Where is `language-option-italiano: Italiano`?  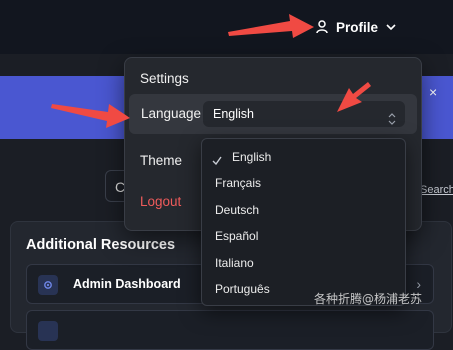 language-option-italiano: Italiano is located at coordinates (234, 263).